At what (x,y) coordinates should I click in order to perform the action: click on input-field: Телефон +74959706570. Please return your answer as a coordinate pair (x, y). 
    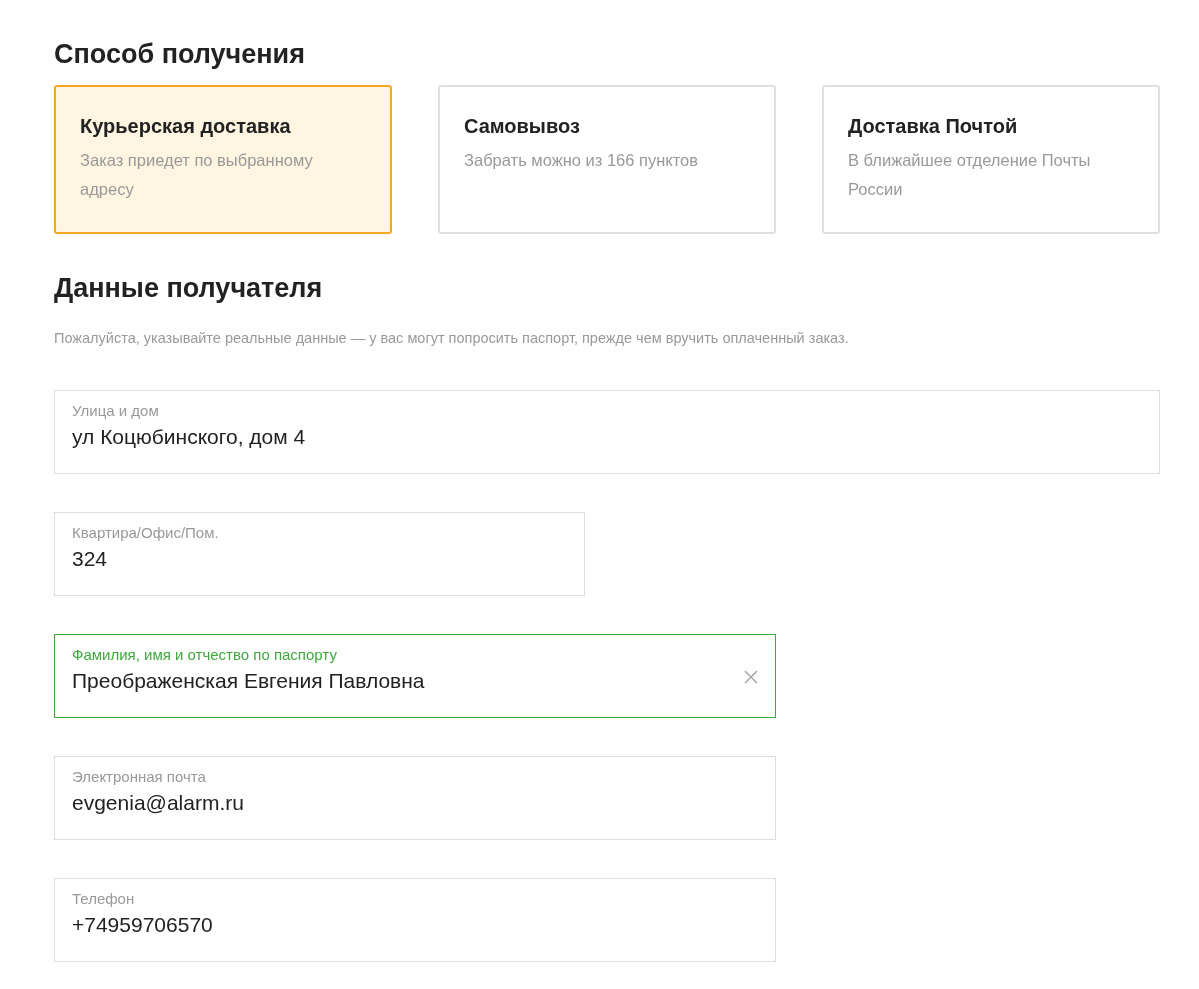
    Looking at the image, I should click on (415, 920).